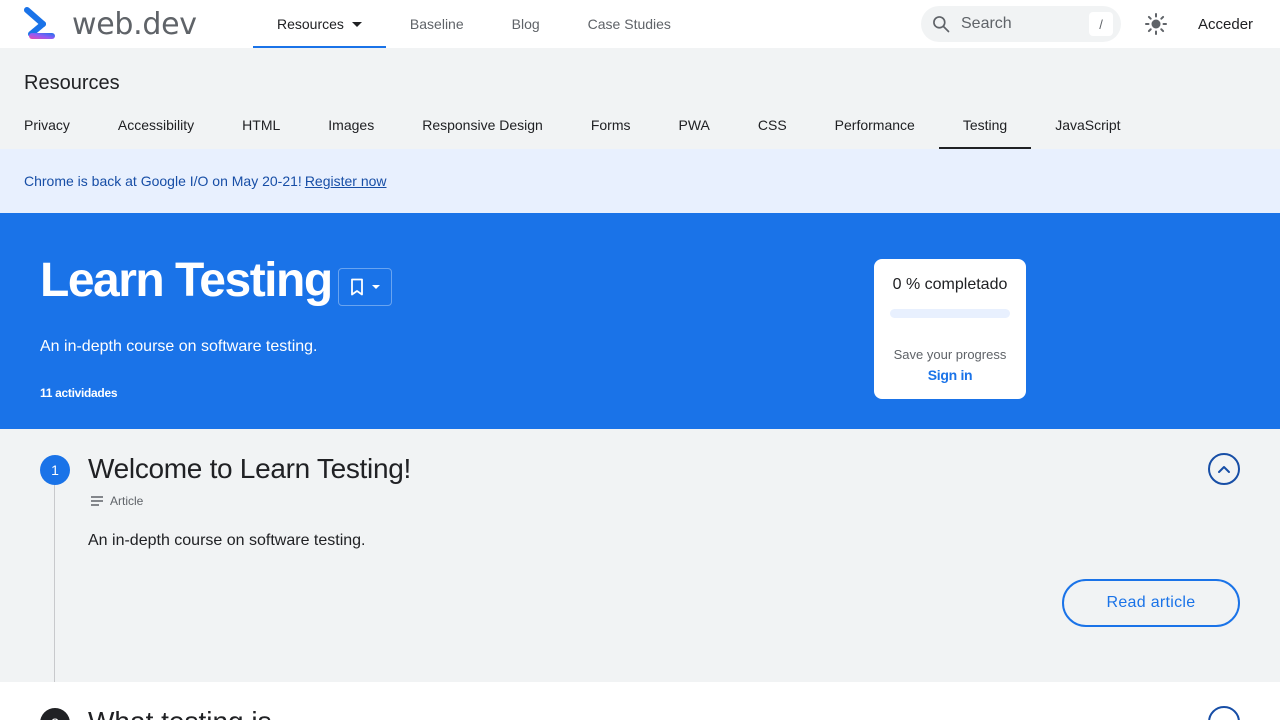 This screenshot has height=720, width=1280. I want to click on activity-count: 11 actividades, so click(79, 393).